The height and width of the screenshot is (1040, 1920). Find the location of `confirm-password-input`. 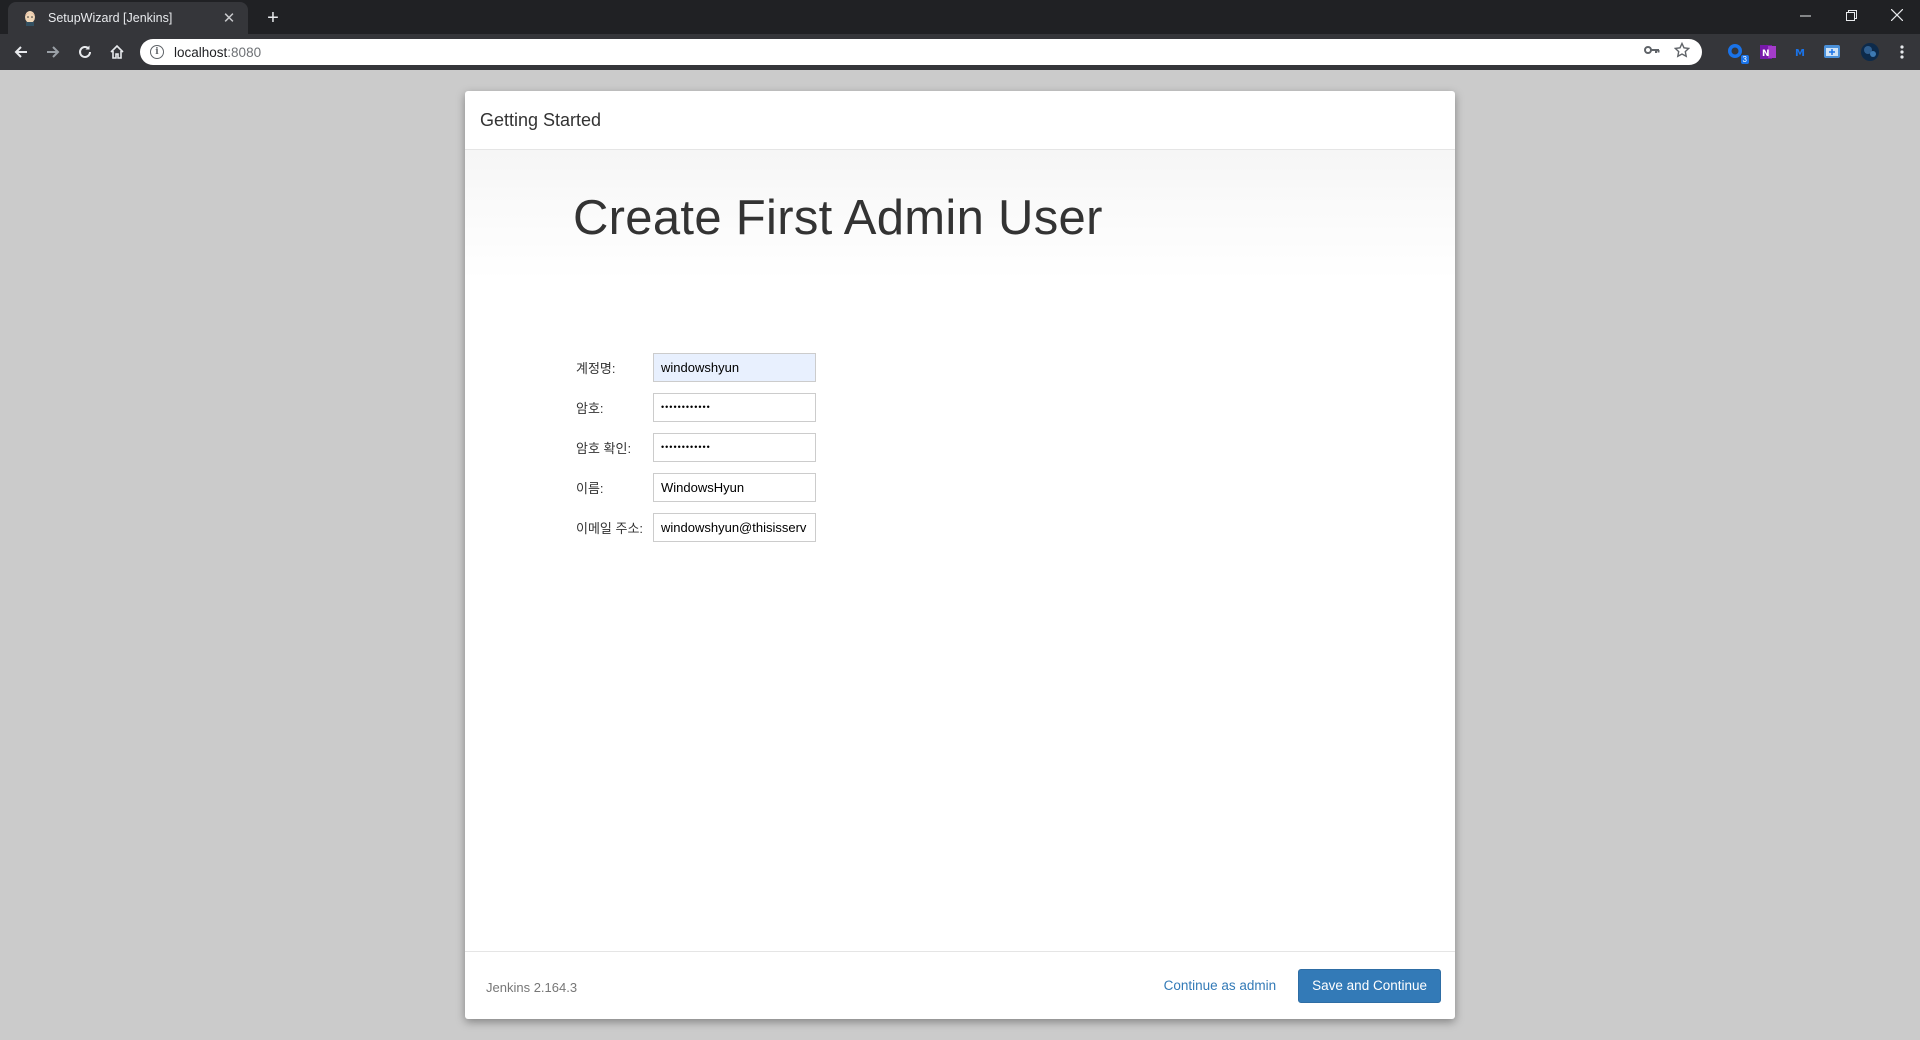

confirm-password-input is located at coordinates (734, 447).